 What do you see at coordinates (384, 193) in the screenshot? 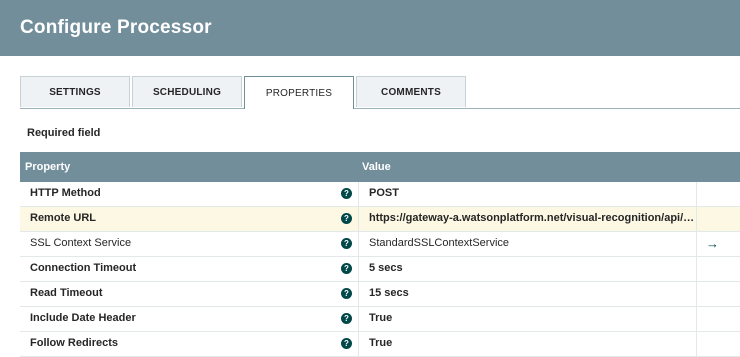
I see `property-value: POST` at bounding box center [384, 193].